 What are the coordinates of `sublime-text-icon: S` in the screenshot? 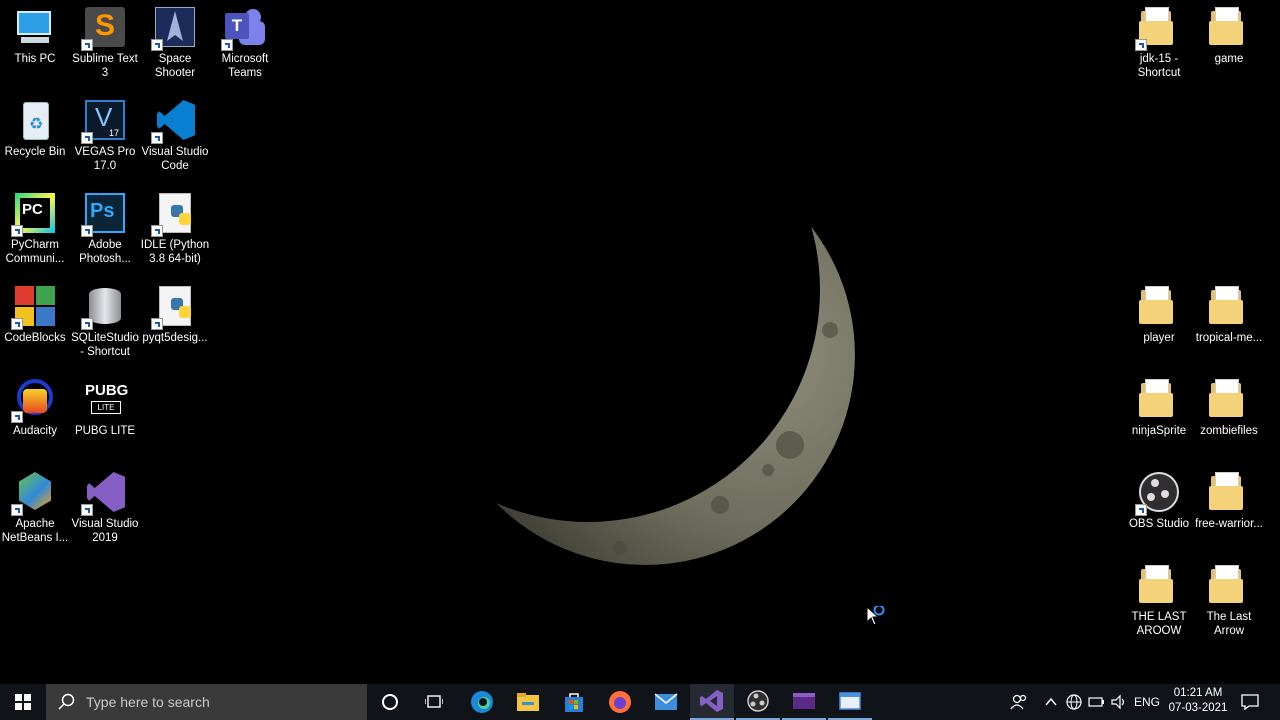 It's located at (104, 28).